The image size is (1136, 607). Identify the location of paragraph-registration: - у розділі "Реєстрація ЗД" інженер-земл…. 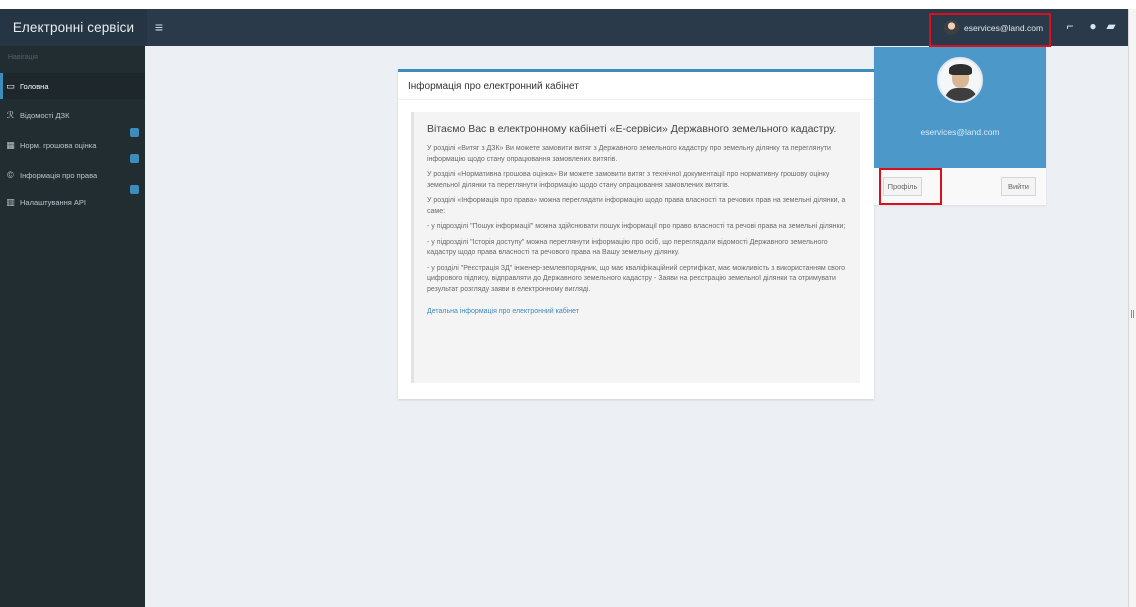
(636, 278).